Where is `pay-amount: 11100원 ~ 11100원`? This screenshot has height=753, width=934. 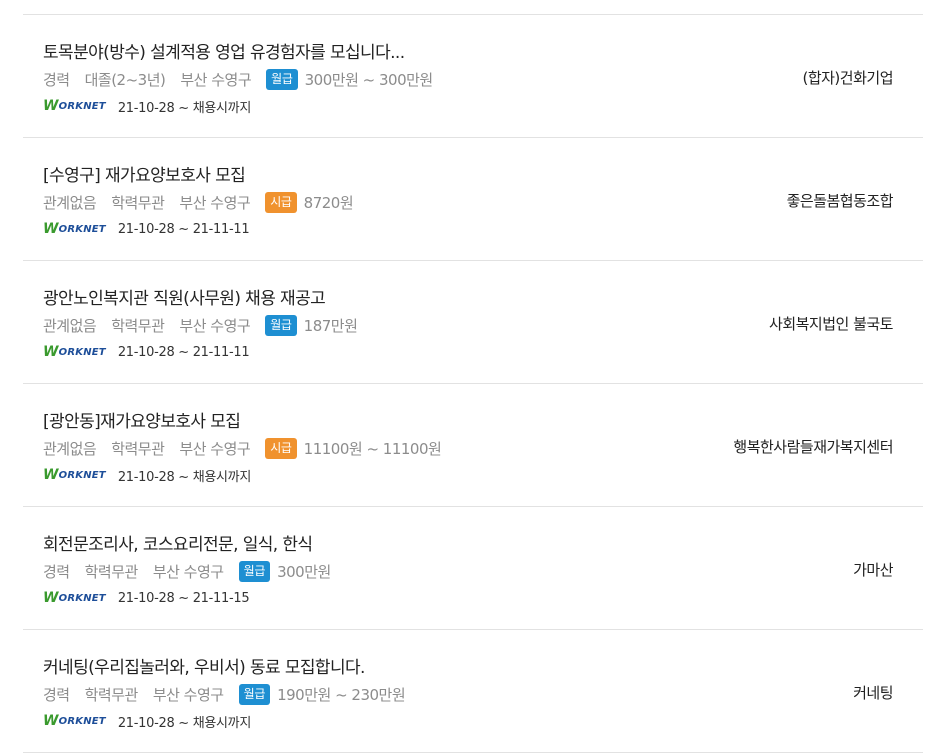
pay-amount: 11100원 ~ 11100원 is located at coordinates (372, 448).